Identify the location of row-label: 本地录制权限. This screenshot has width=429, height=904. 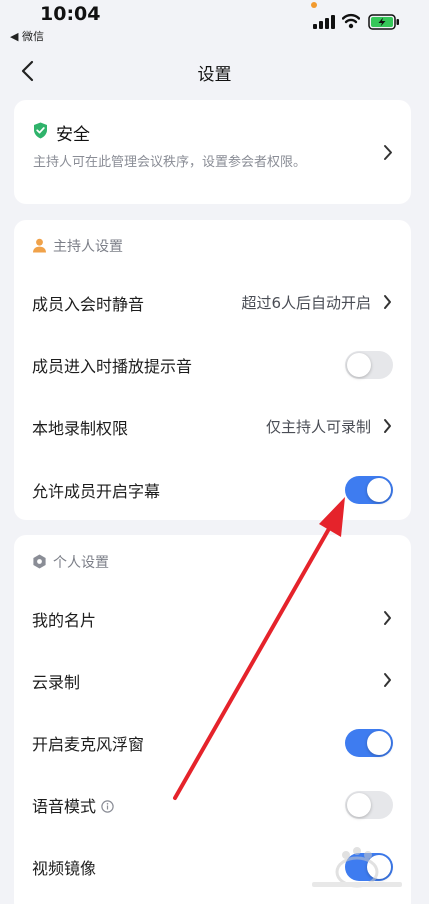
(80, 428).